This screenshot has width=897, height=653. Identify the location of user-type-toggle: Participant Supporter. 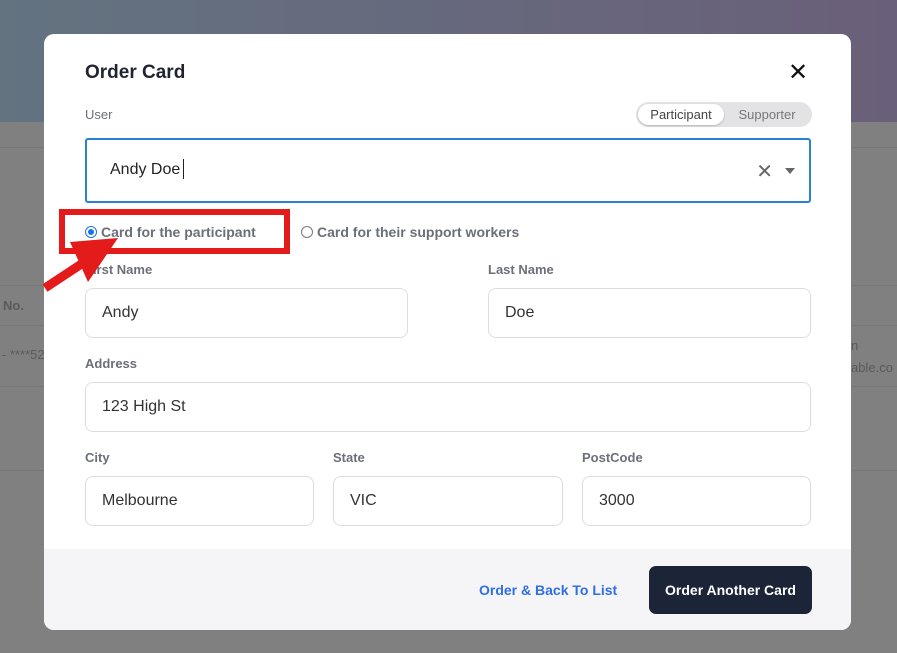
(724, 114).